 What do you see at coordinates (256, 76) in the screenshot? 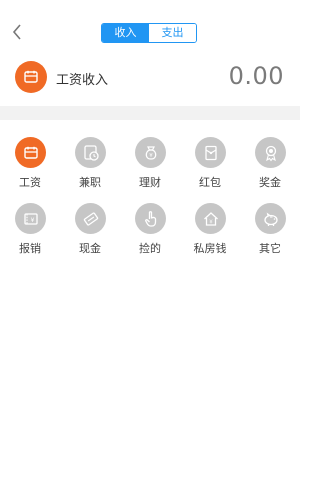
I see `amount-display: 0.00` at bounding box center [256, 76].